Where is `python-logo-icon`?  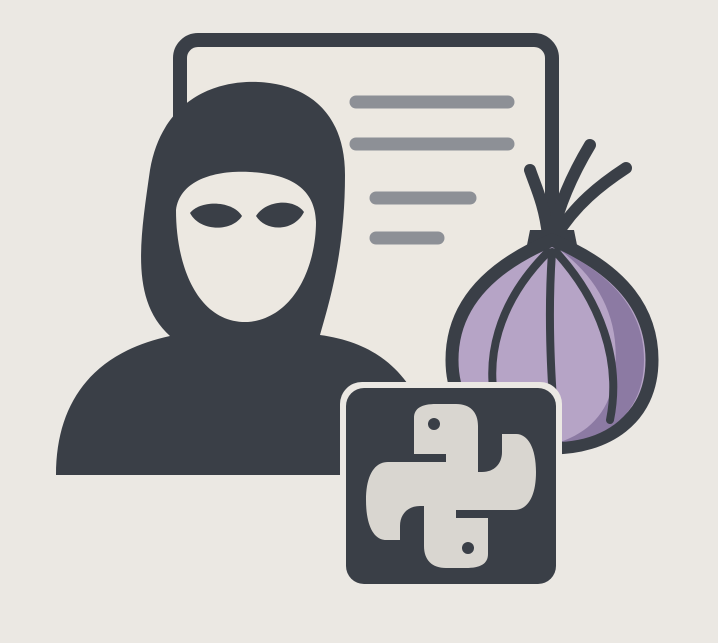
python-logo-icon is located at coordinates (451, 486).